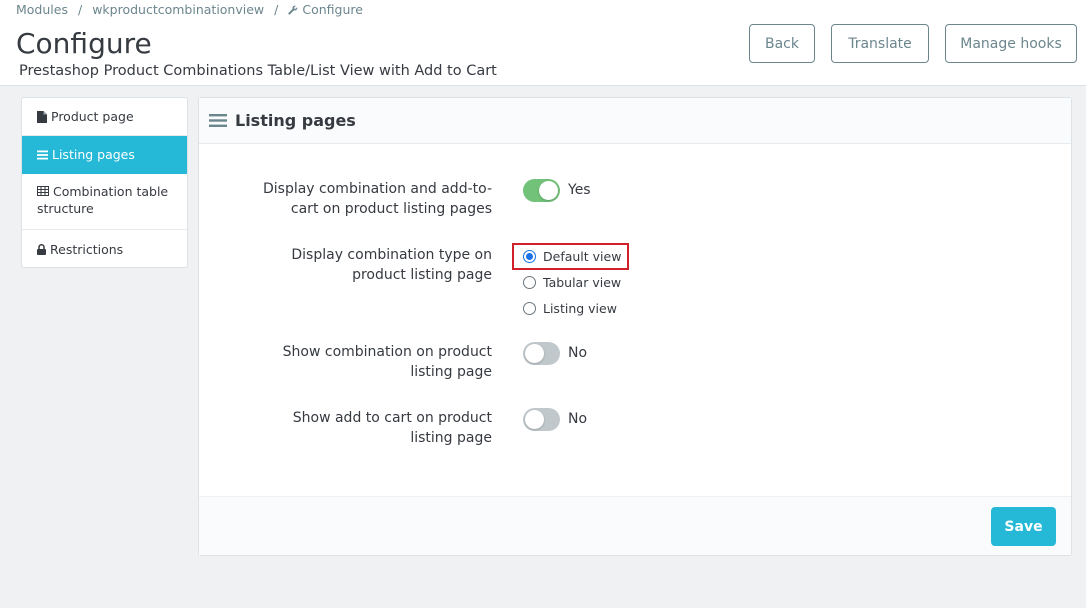 The width and height of the screenshot is (1086, 608). What do you see at coordinates (87, 249) in the screenshot?
I see `sidebar-item-label: Restrictions` at bounding box center [87, 249].